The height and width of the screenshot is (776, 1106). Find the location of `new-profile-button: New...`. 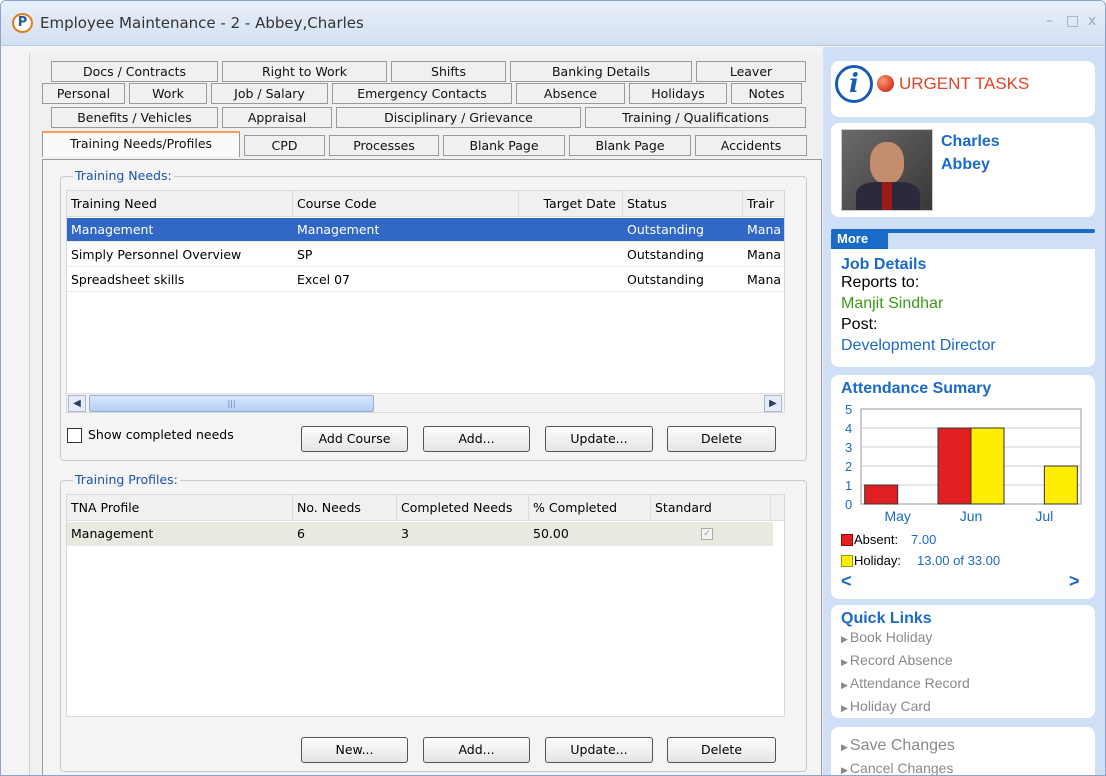

new-profile-button: New... is located at coordinates (354, 750).